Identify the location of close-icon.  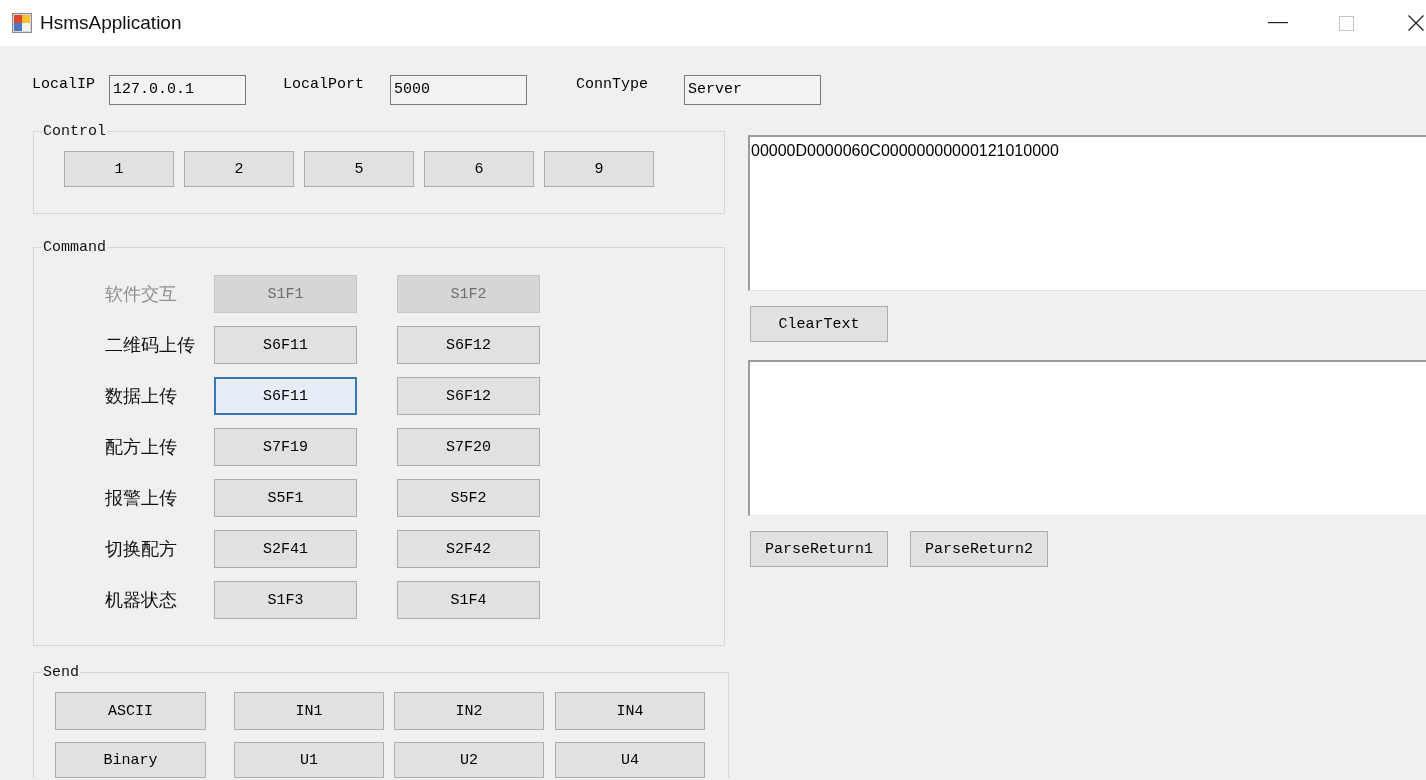
(1416, 23).